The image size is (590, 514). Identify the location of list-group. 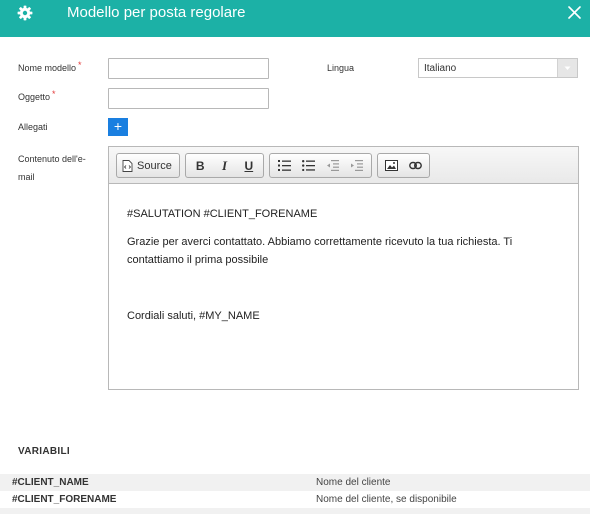
(320, 165).